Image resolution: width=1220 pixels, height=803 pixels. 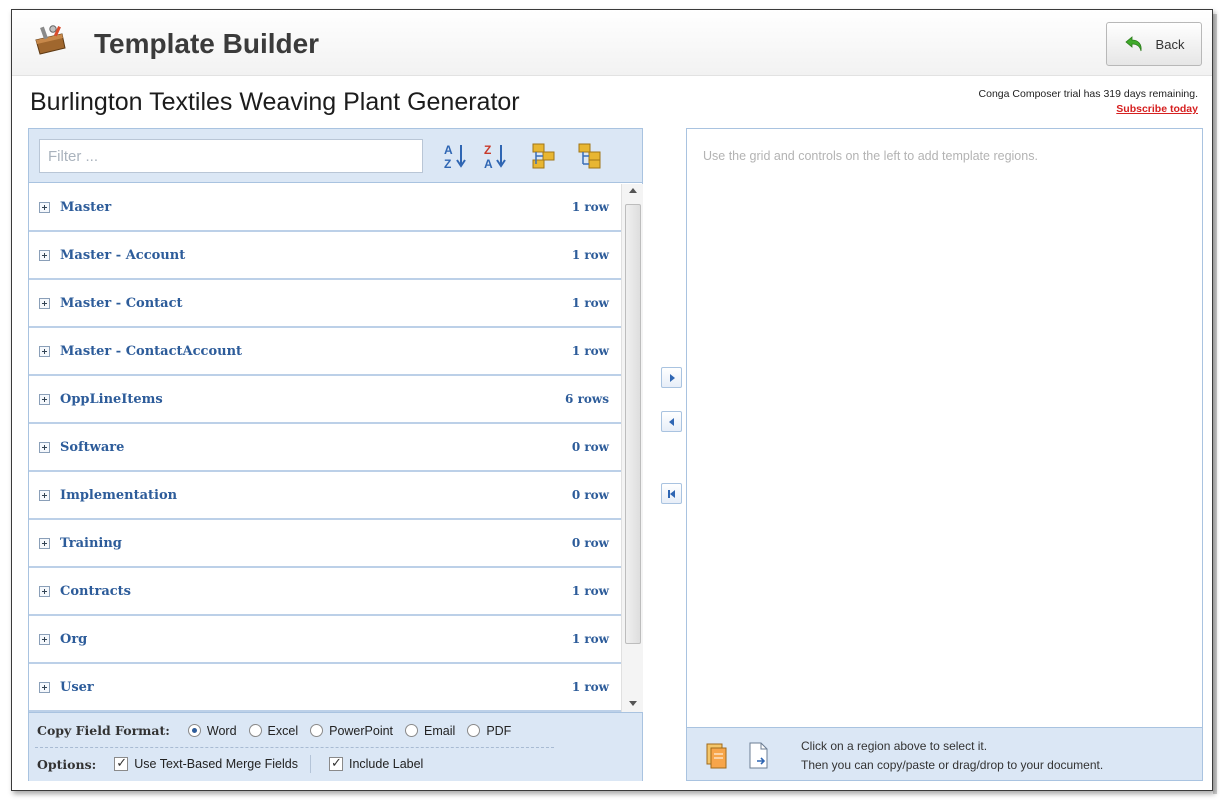 I want to click on toolbox-icon, so click(x=50, y=40).